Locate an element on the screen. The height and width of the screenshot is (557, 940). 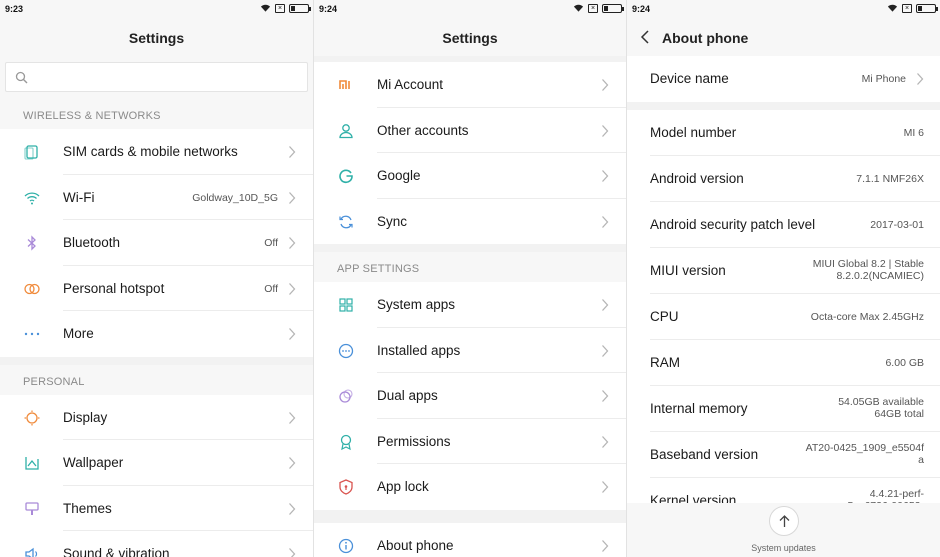
app-lock-icon is located at coordinates (346, 487).